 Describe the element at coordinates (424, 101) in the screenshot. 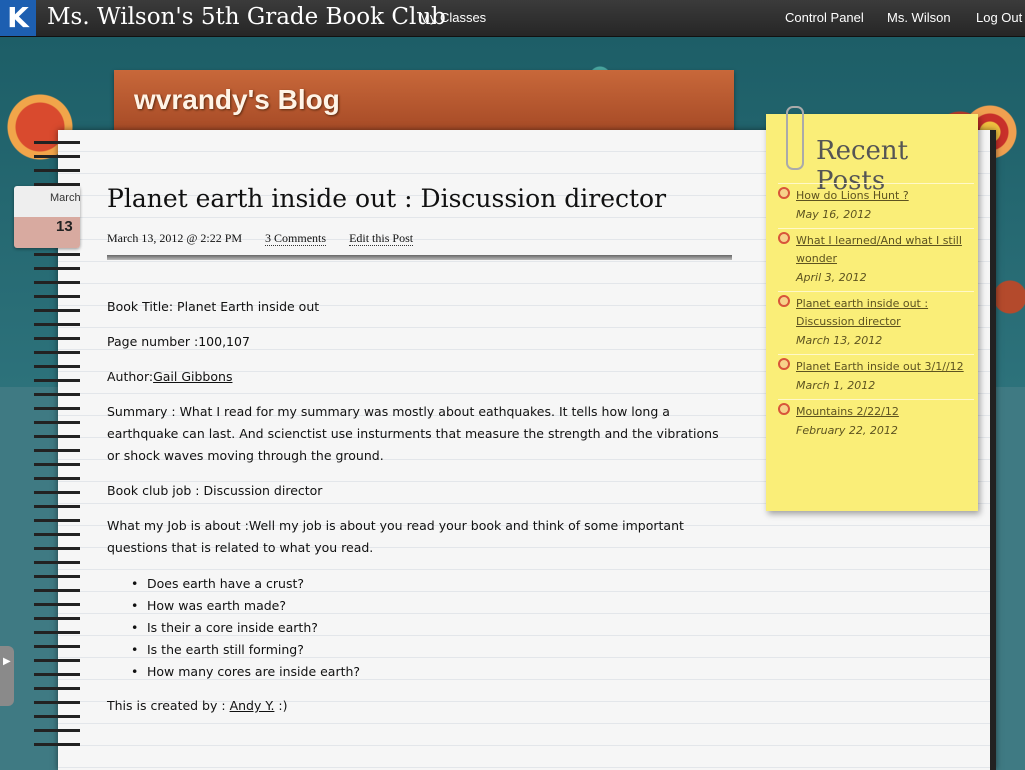

I see `blog-header: wvrandy's Blog` at that location.